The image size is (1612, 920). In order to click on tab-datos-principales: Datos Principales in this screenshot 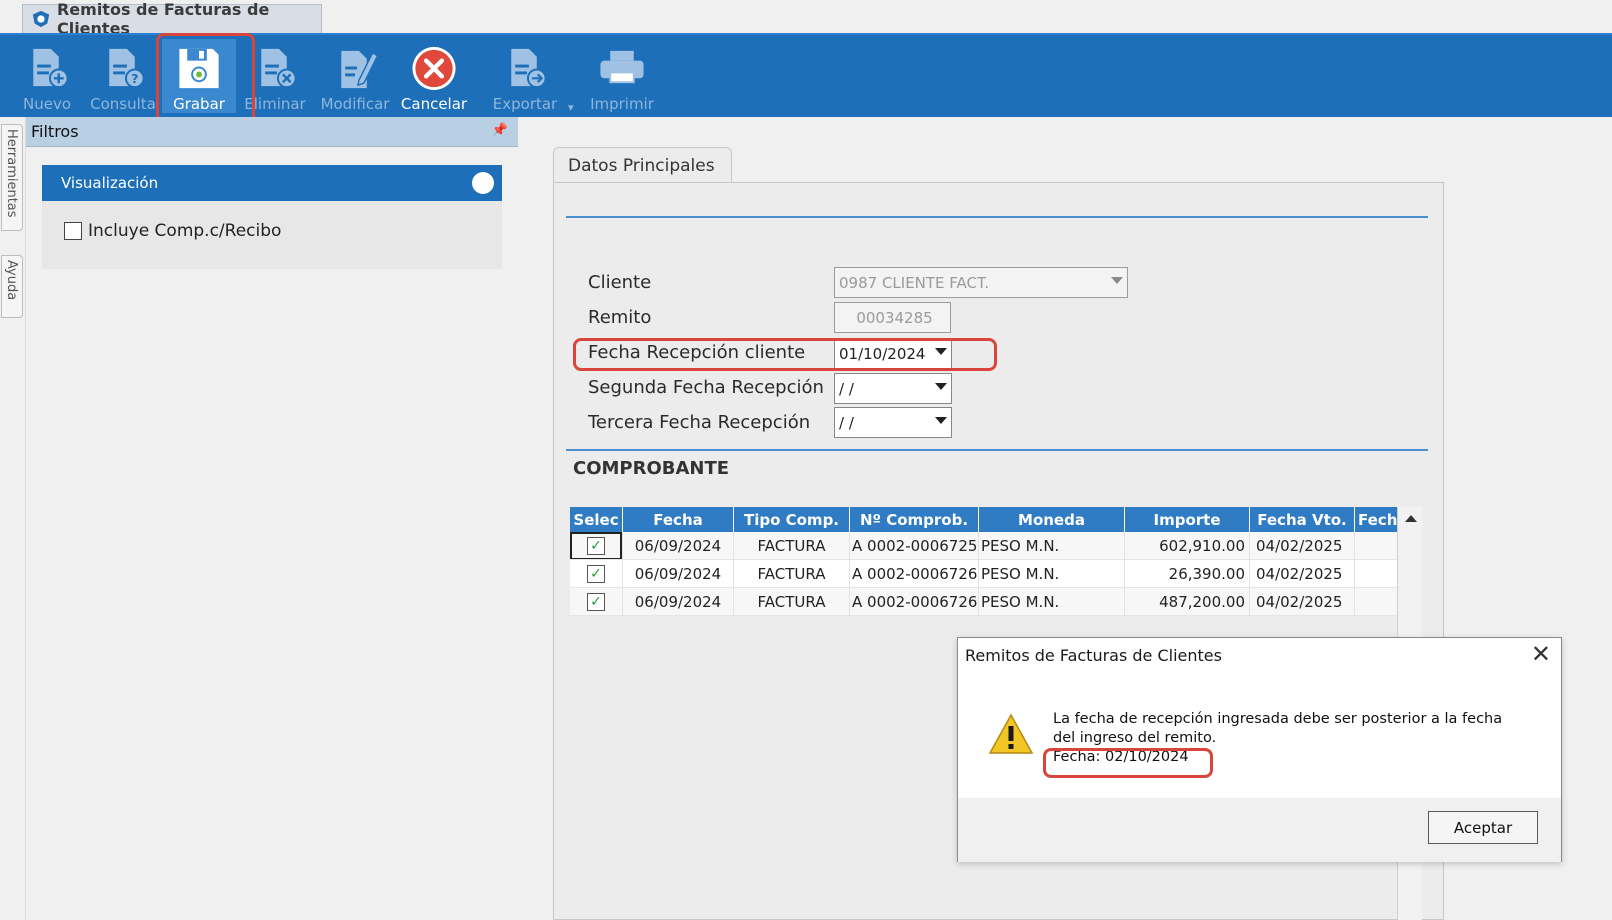, I will do `click(642, 165)`.